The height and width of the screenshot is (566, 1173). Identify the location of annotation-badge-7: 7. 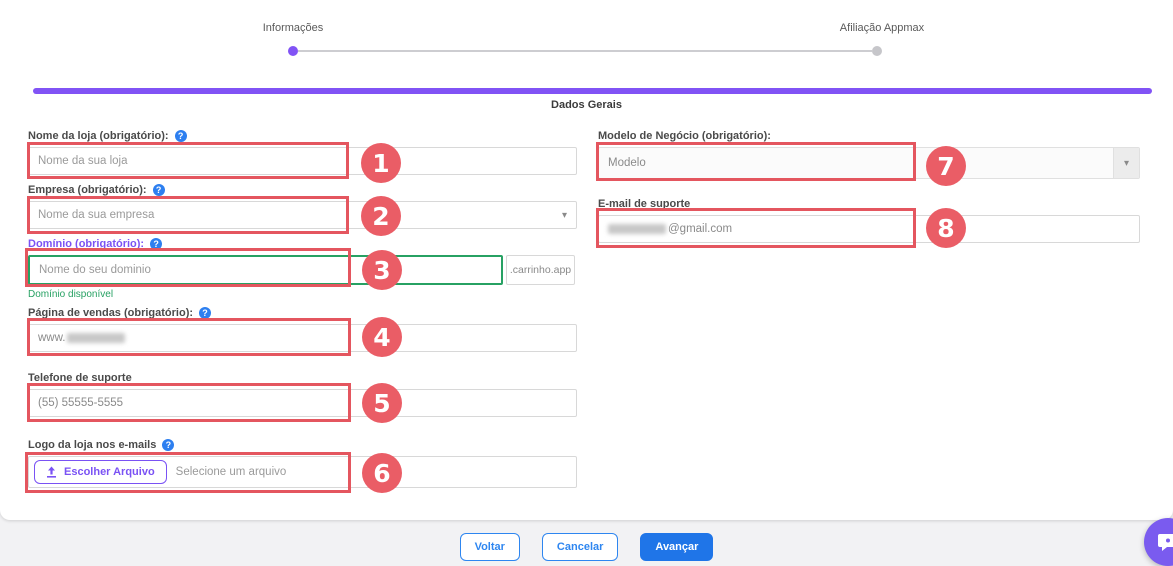
(946, 166).